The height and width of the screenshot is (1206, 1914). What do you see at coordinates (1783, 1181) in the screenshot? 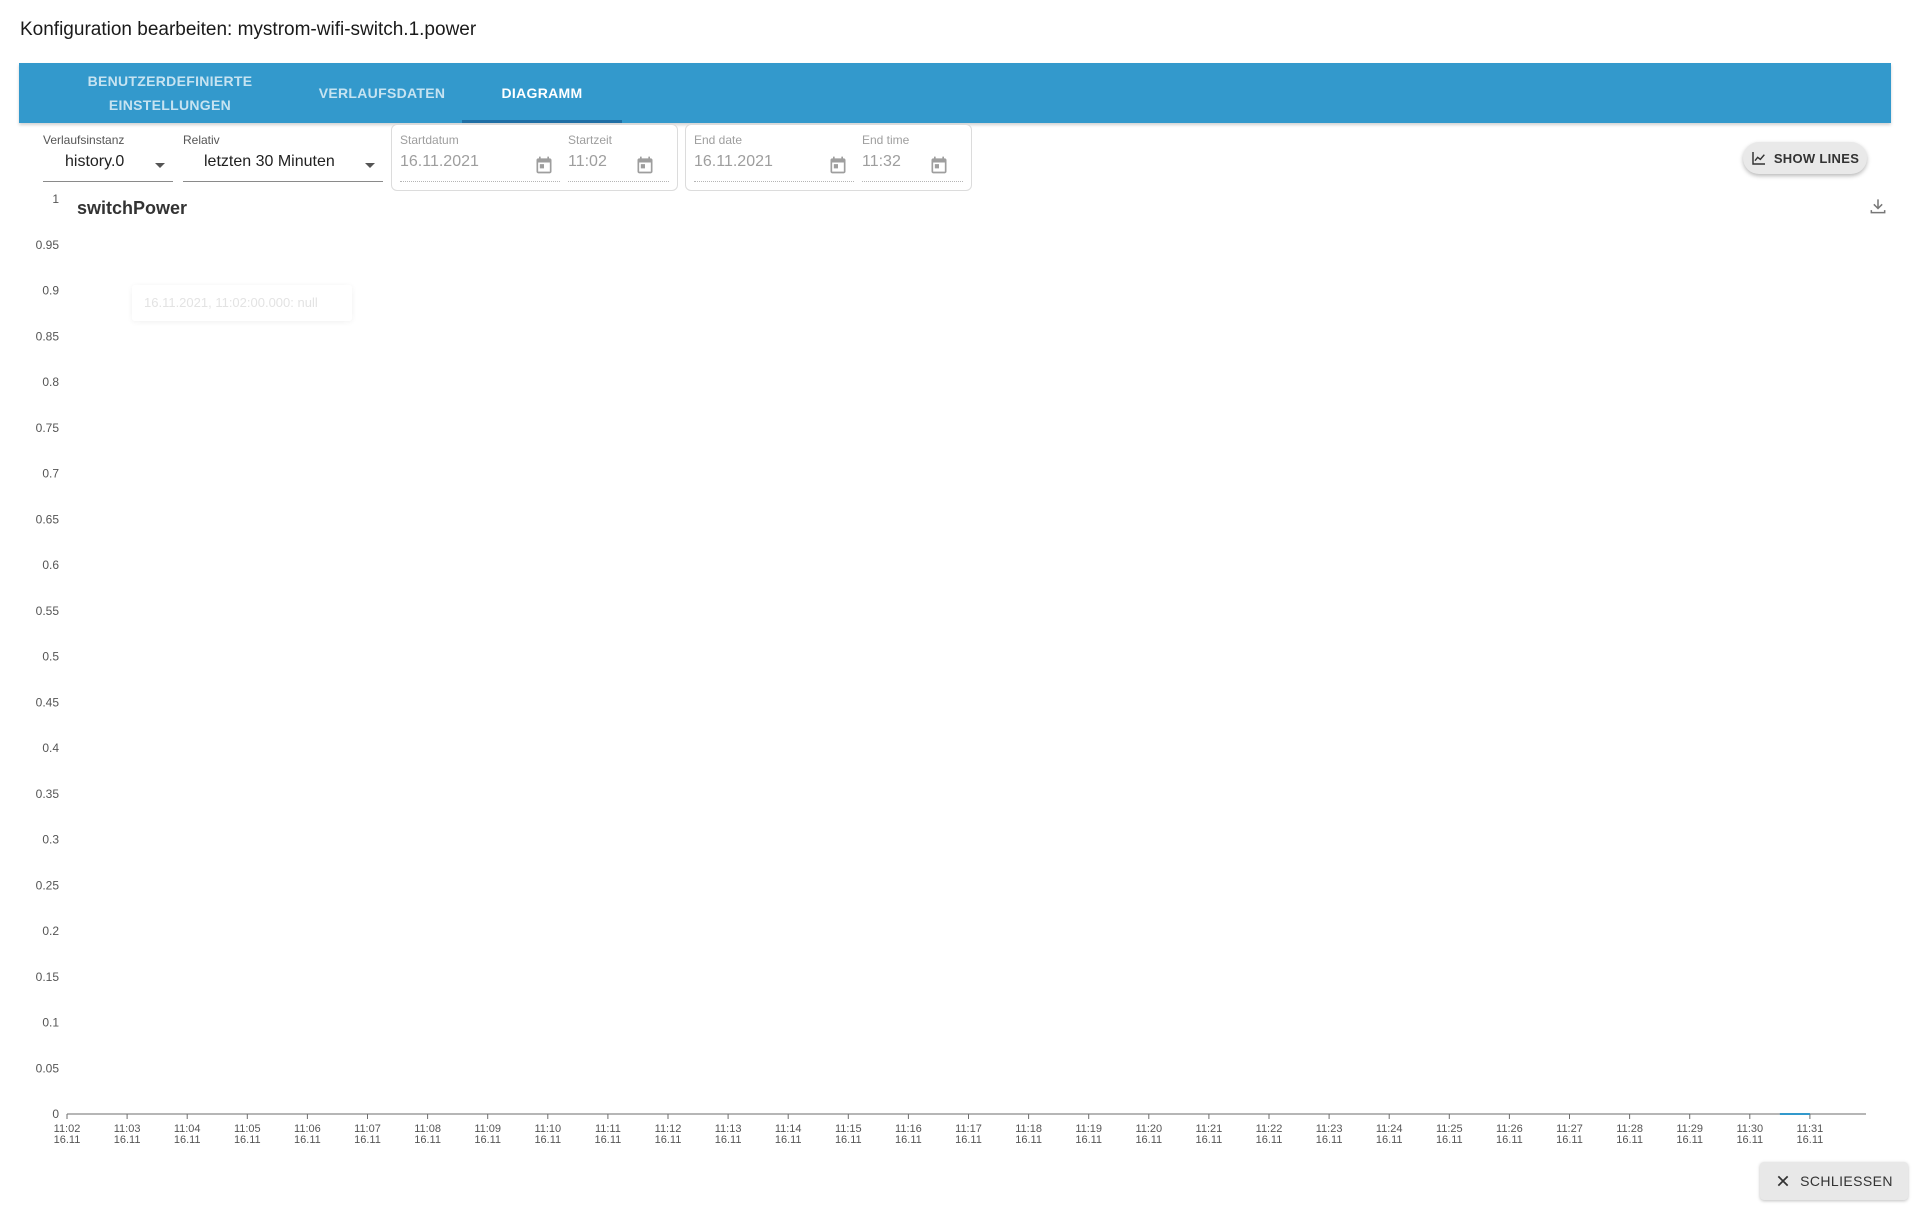
I see `close-icon` at bounding box center [1783, 1181].